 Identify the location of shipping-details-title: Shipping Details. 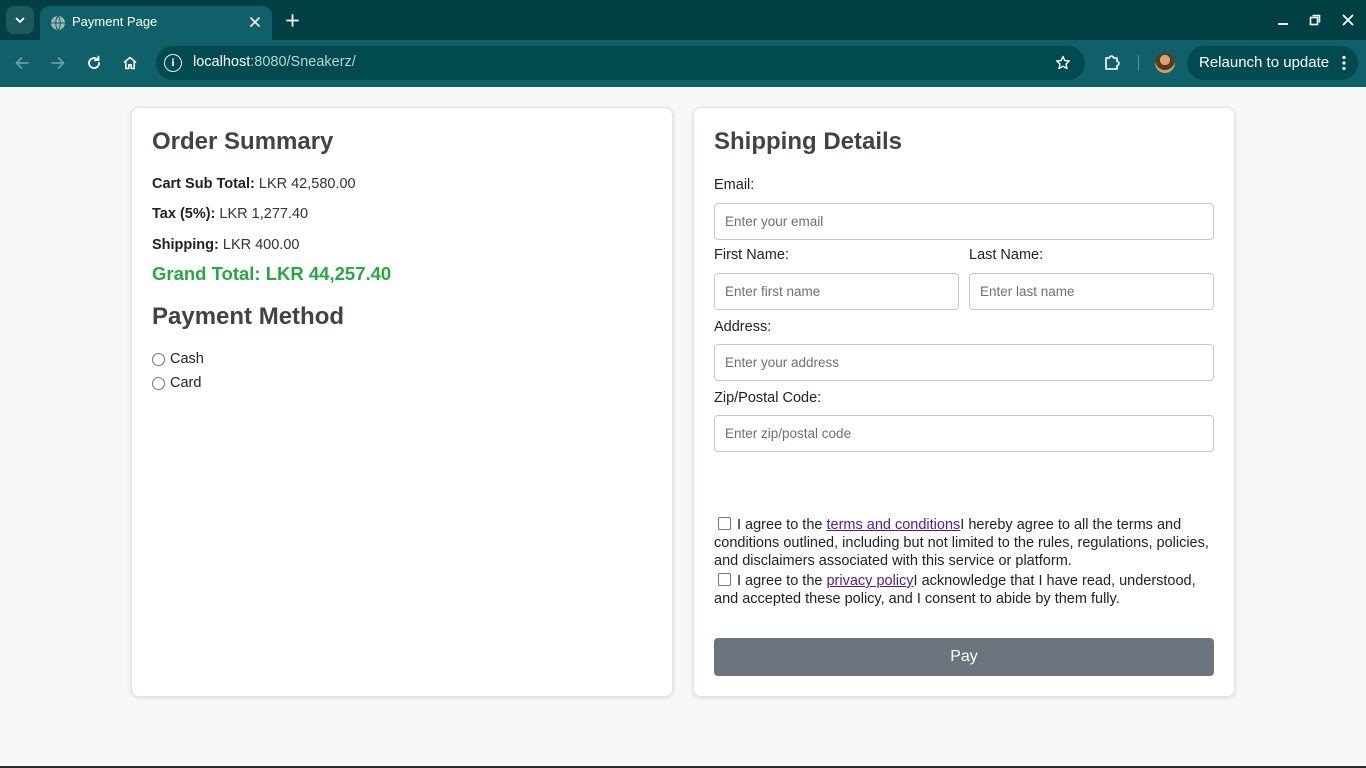
(808, 141).